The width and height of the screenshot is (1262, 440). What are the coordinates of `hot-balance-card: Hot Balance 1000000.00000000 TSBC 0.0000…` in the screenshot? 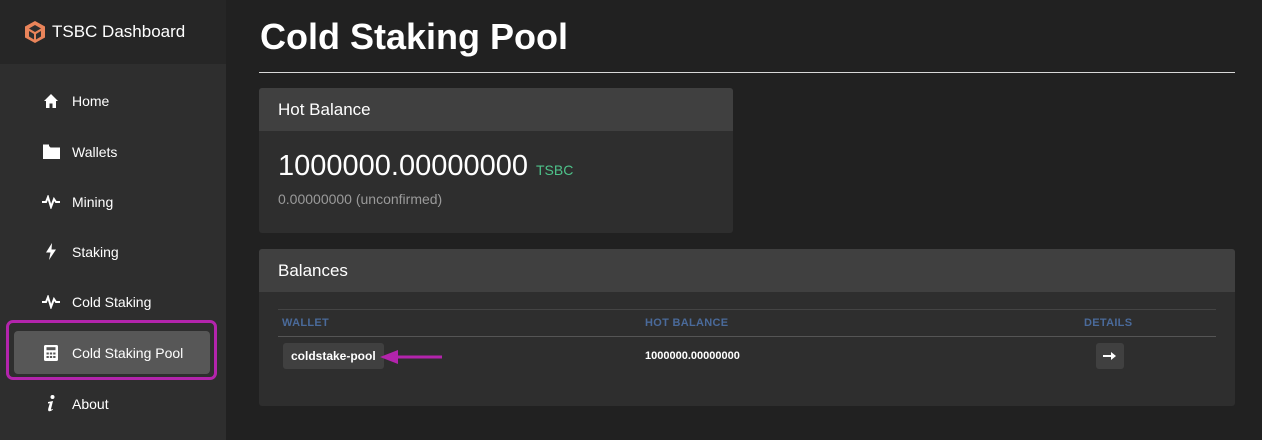 It's located at (496, 160).